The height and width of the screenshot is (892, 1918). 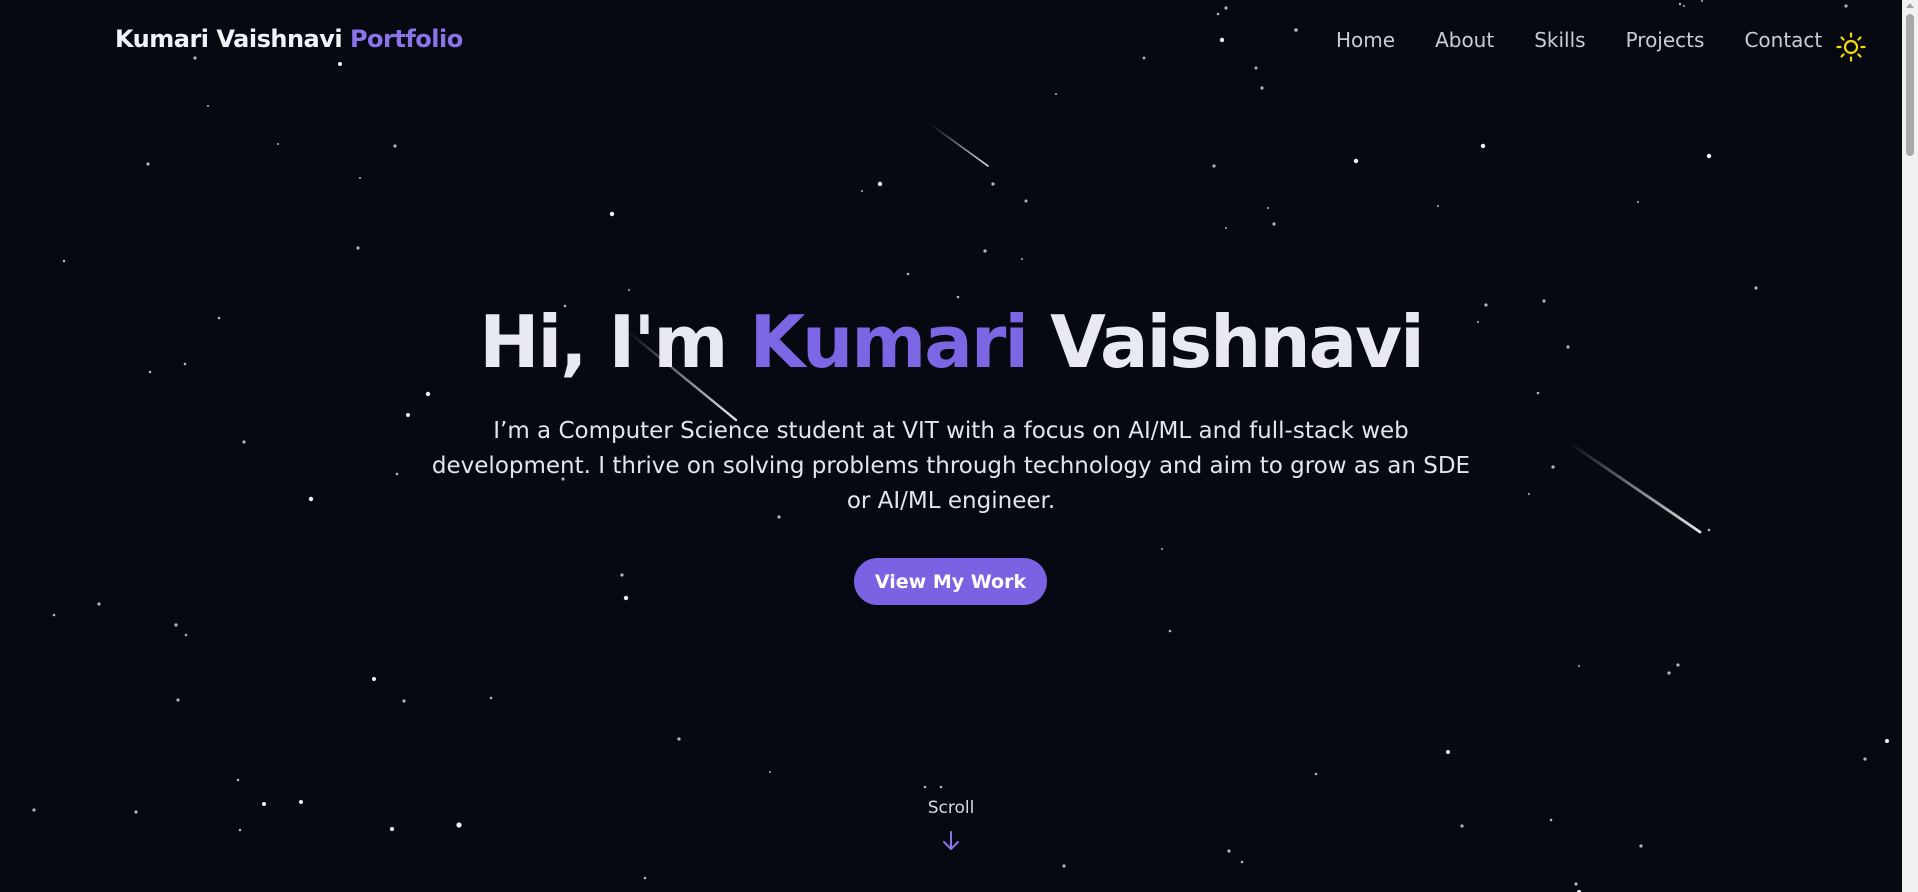 I want to click on scroll-label: Scroll, so click(x=951, y=808).